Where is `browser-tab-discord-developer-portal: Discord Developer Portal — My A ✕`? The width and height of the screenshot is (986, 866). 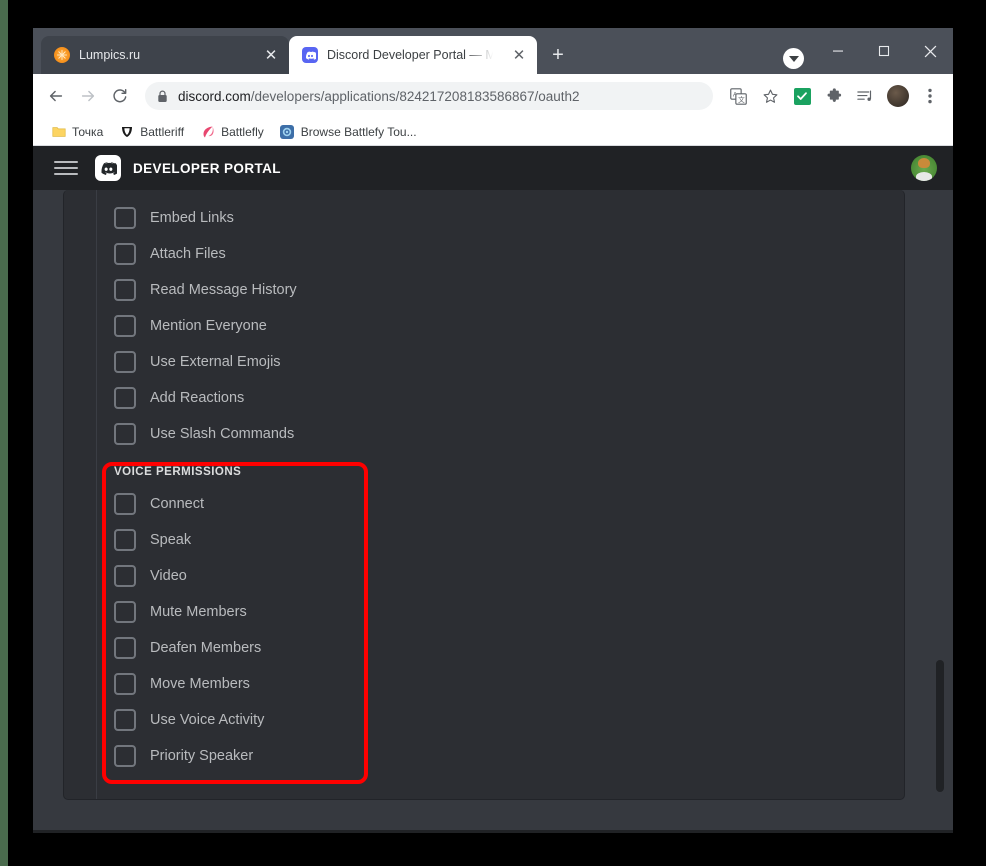
browser-tab-discord-developer-portal: Discord Developer Portal — My A ✕ is located at coordinates (413, 55).